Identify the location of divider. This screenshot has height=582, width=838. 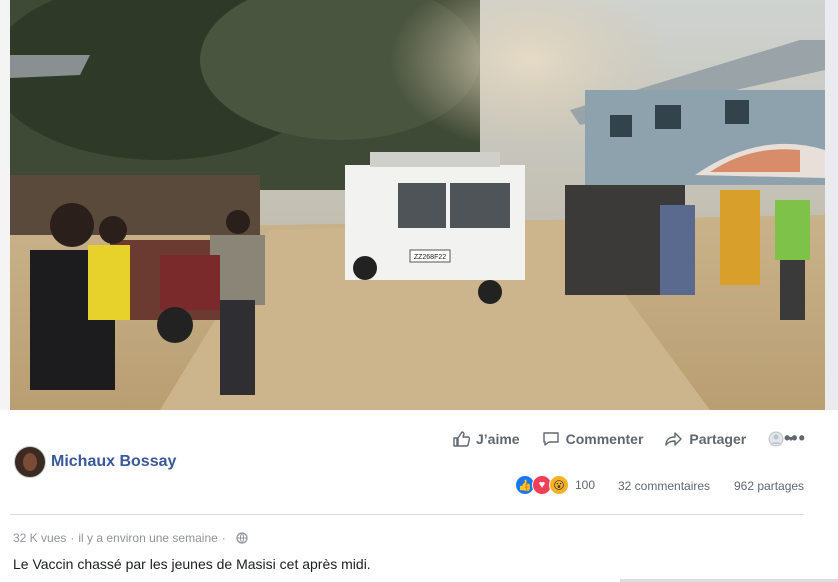
(407, 514).